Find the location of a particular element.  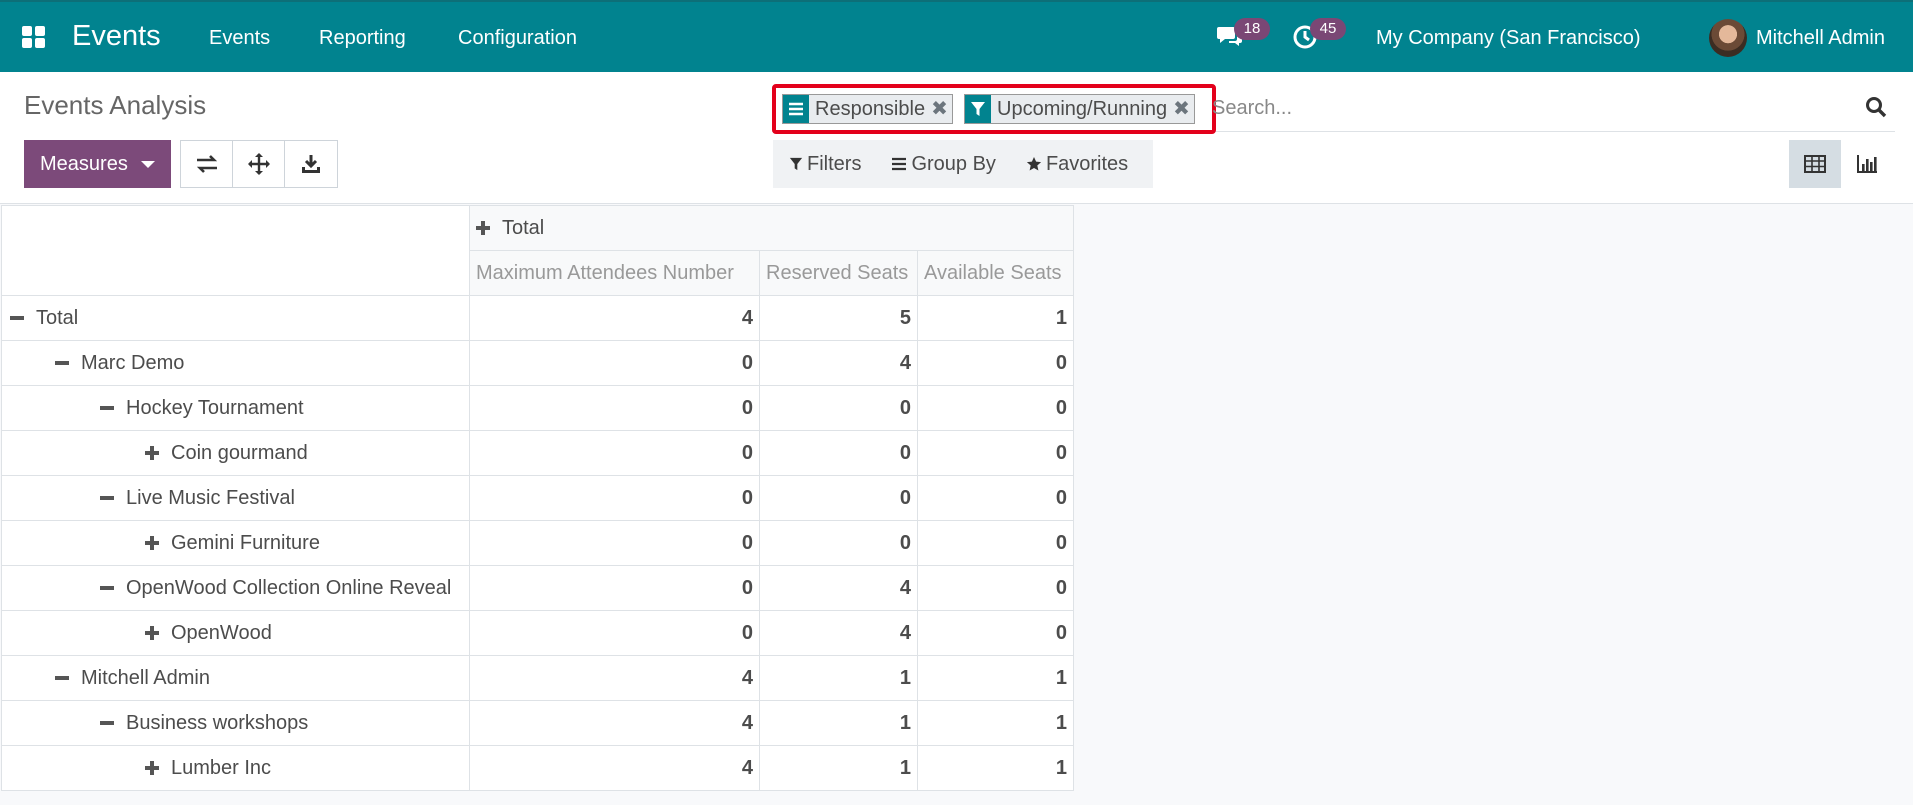

row-header: OpenWood is located at coordinates (235, 633).